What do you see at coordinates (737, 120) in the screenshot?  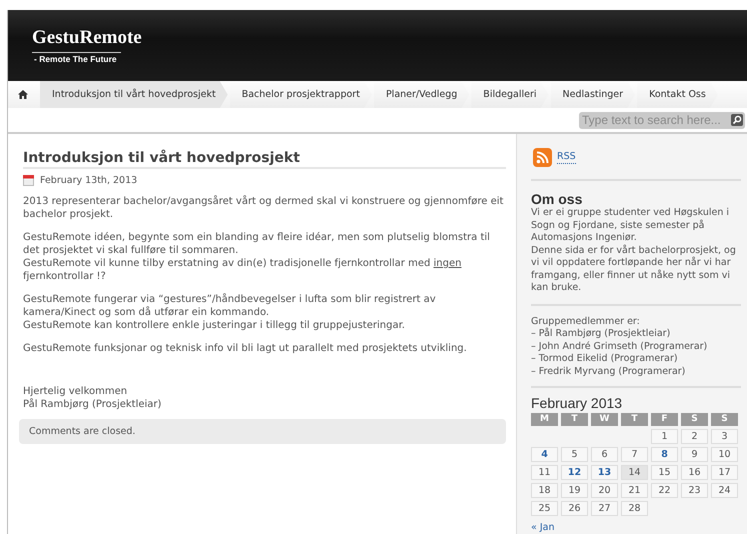 I see `search-icon` at bounding box center [737, 120].